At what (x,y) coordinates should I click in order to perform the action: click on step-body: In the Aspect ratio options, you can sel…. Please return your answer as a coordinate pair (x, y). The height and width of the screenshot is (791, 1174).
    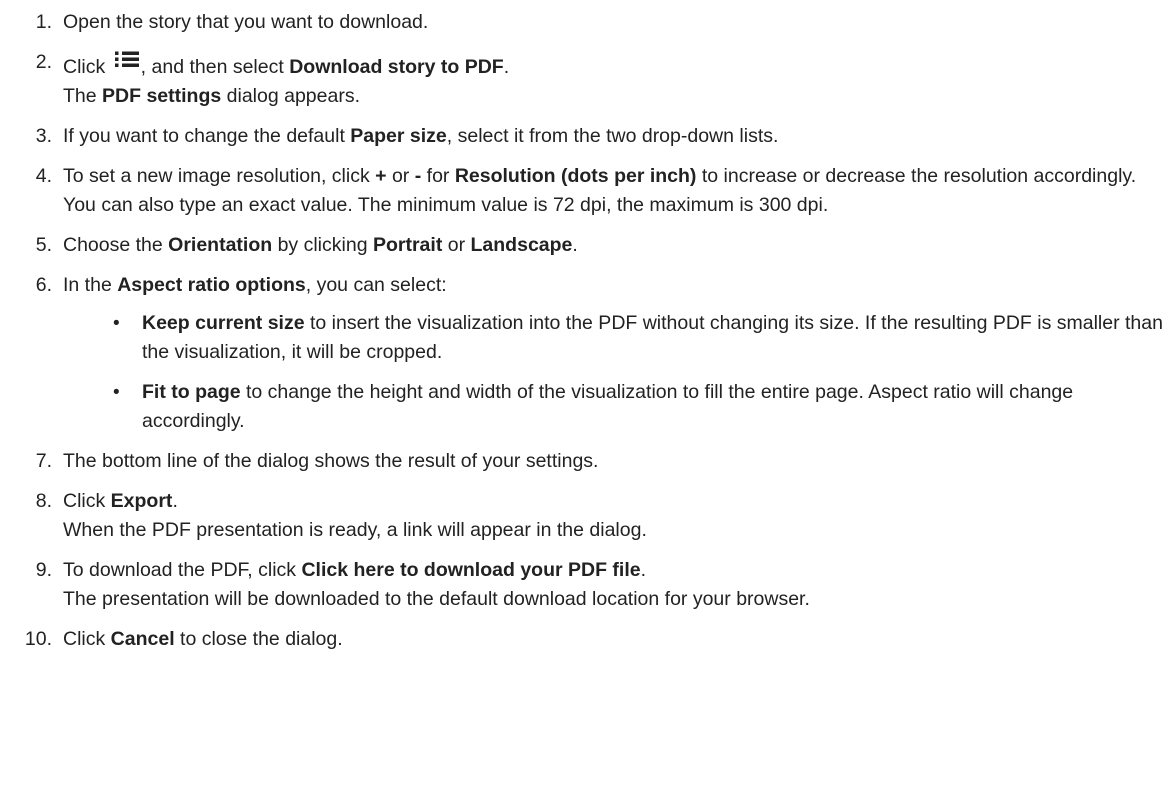
    Looking at the image, I should click on (614, 285).